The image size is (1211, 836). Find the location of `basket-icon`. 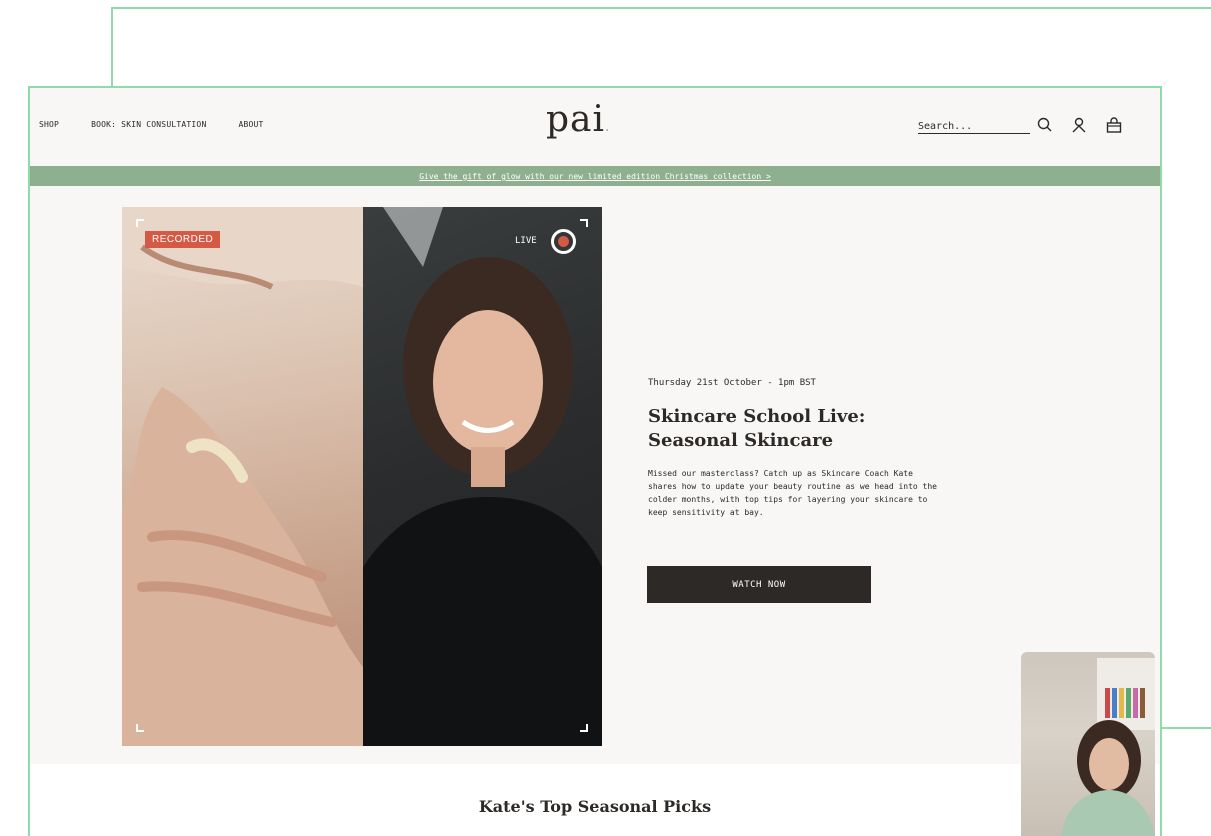

basket-icon is located at coordinates (1114, 125).